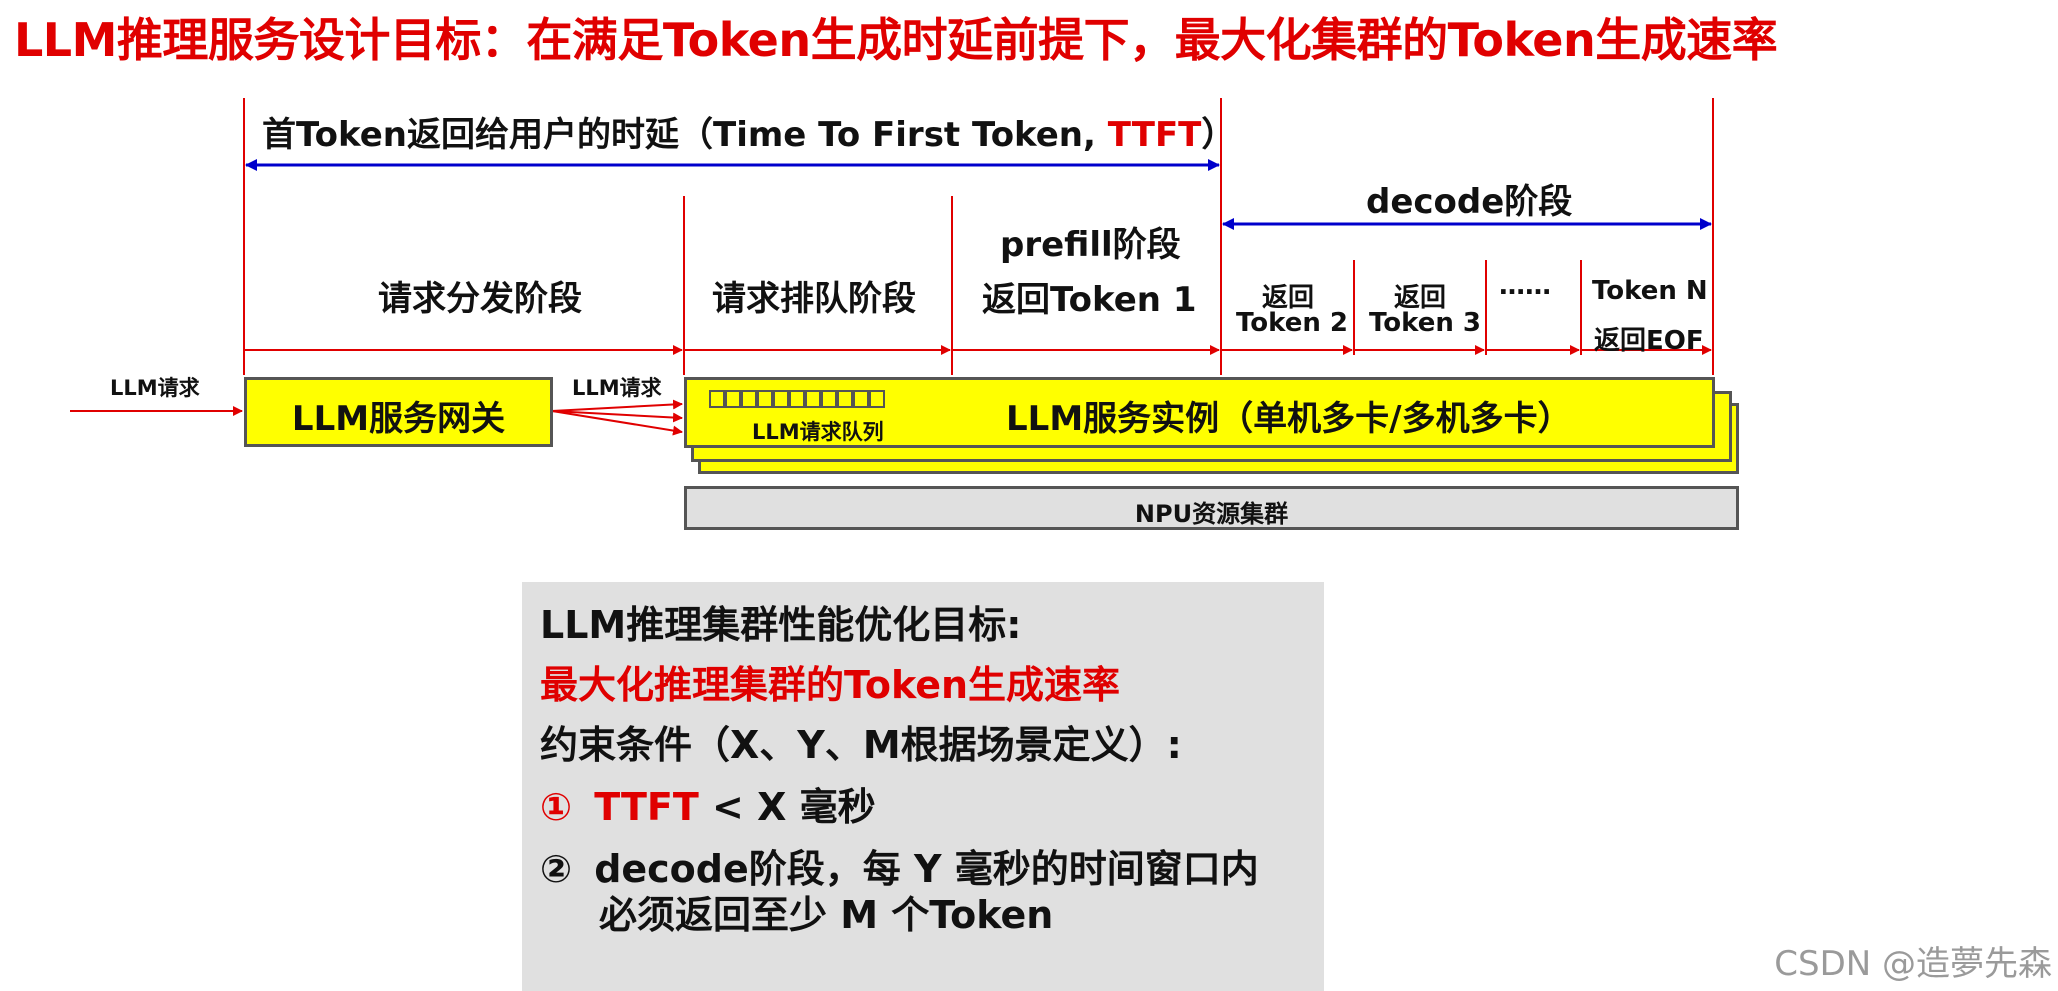  Describe the element at coordinates (155, 388) in the screenshot. I see `request-in-label: LLM请求` at that location.